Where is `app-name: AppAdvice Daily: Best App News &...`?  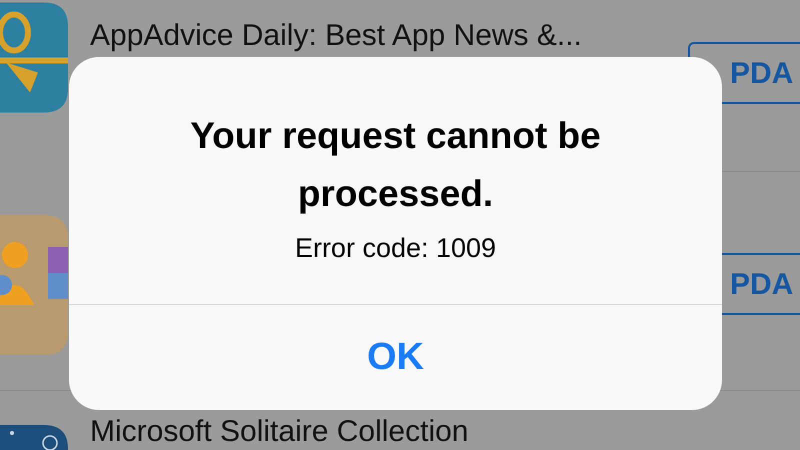
app-name: AppAdvice Daily: Best App News &... is located at coordinates (336, 36).